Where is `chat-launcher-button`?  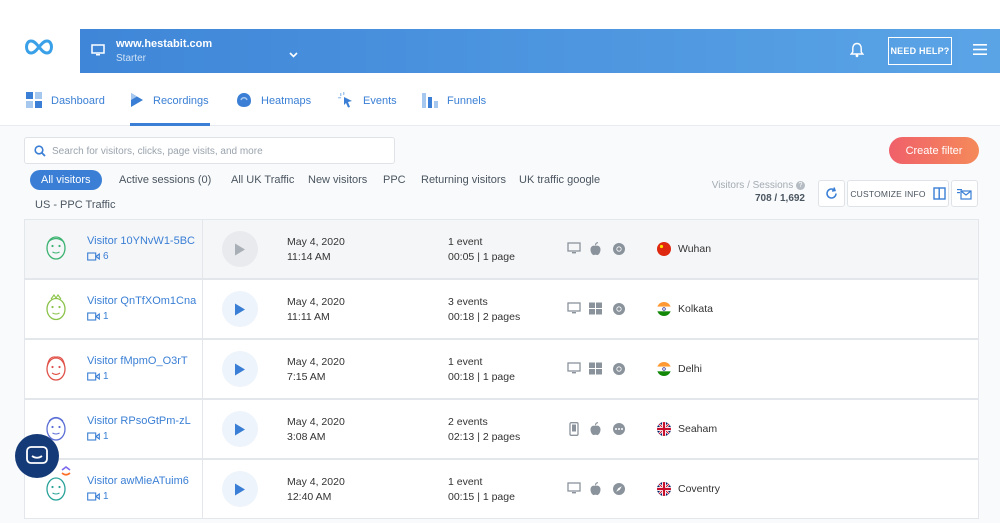
chat-launcher-button is located at coordinates (37, 456).